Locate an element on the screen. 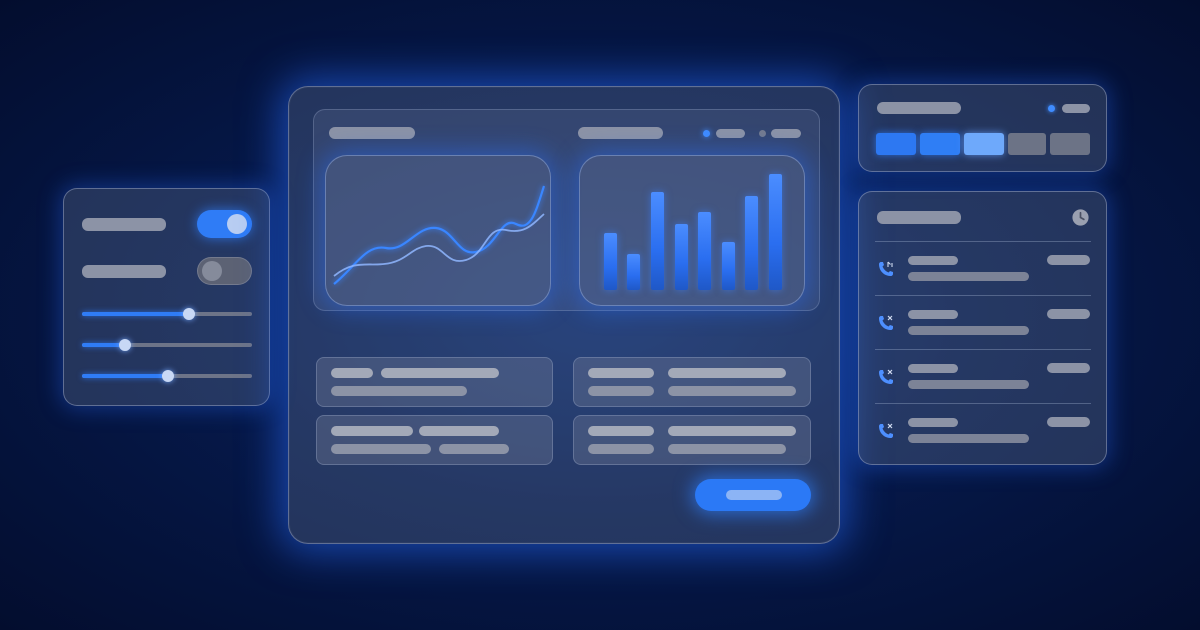 This screenshot has height=630, width=1200. line-chart is located at coordinates (439, 235).